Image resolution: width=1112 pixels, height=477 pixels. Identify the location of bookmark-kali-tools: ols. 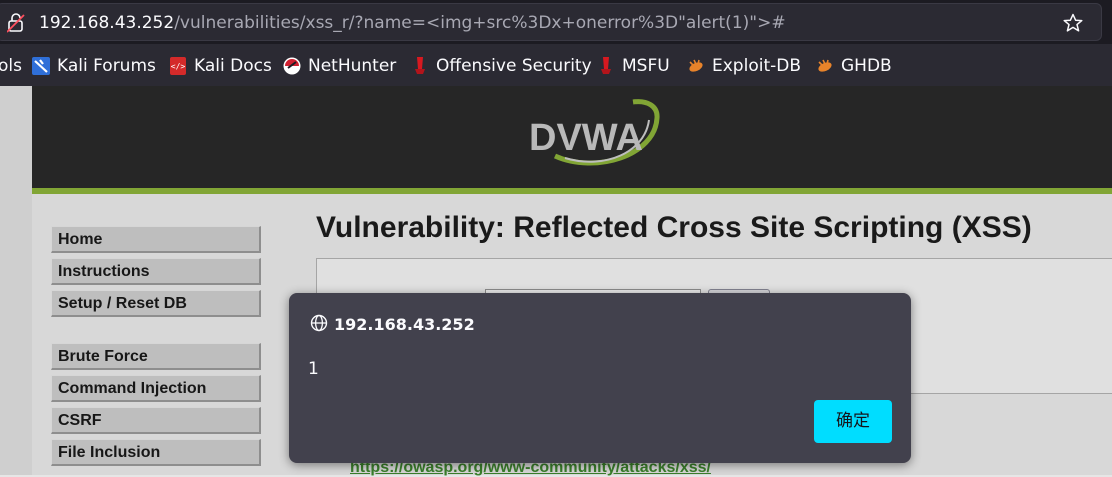
(11, 66).